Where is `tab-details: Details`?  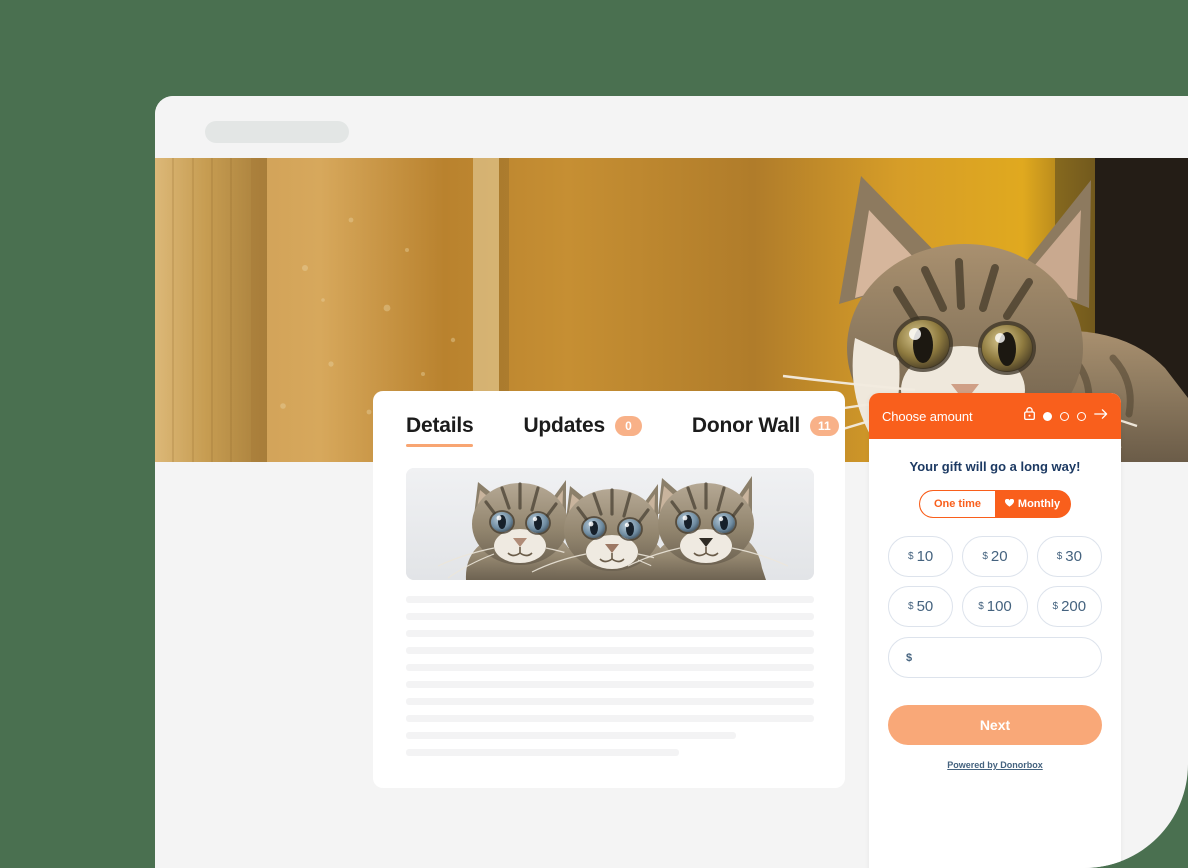 tab-details: Details is located at coordinates (440, 430).